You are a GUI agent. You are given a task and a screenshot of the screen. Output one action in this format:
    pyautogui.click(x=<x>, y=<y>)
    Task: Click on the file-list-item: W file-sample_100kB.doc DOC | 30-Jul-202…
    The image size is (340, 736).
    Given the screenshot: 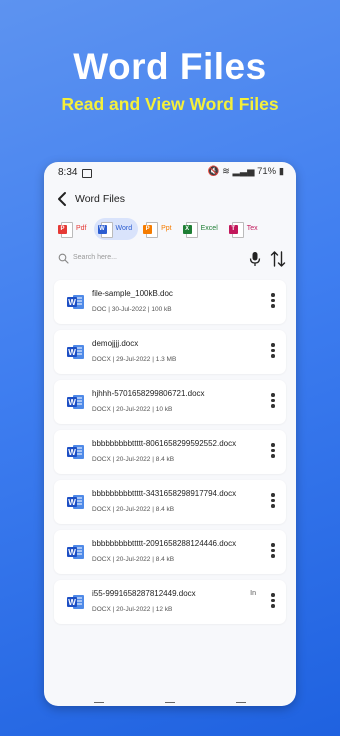 What is the action you would take?
    pyautogui.click(x=170, y=302)
    